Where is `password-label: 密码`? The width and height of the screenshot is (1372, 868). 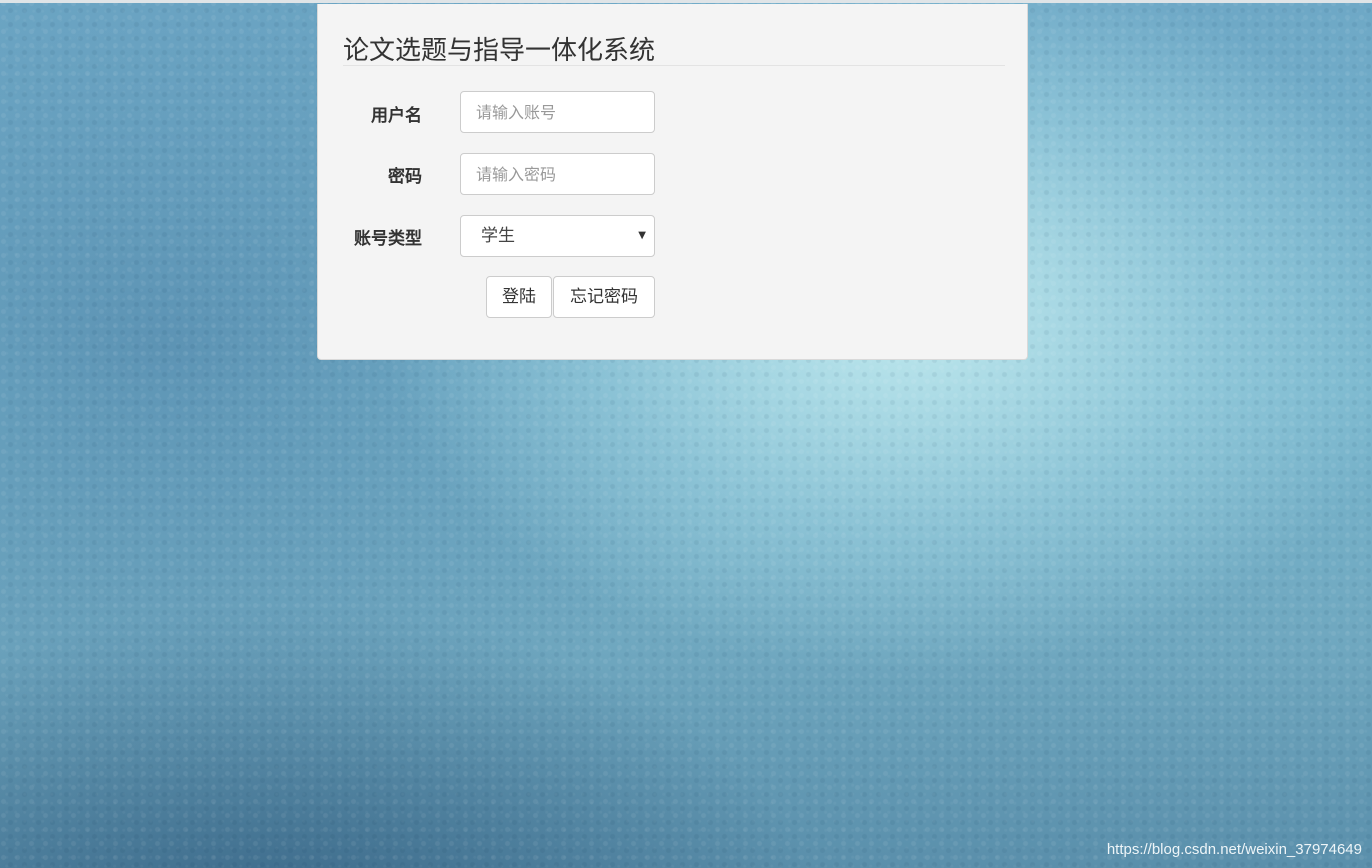 password-label: 密码 is located at coordinates (405, 177).